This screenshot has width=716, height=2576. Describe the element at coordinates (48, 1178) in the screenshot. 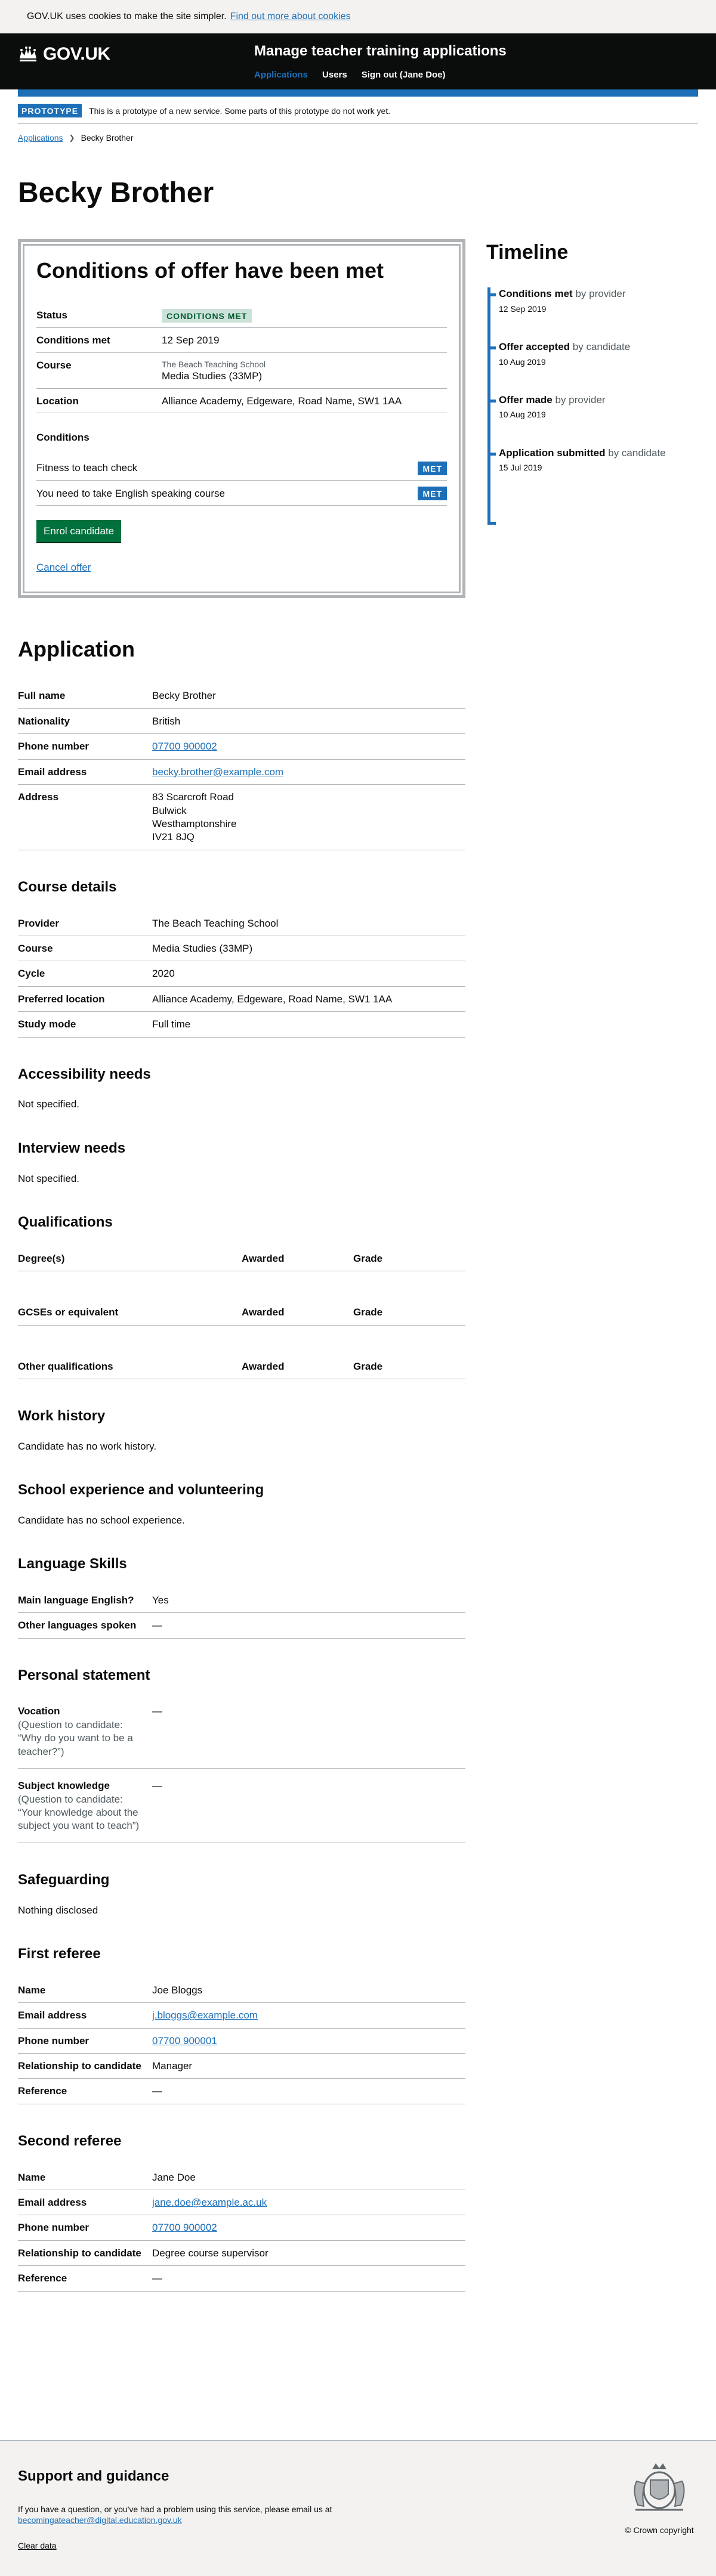

I see `interview-text: Not specified.` at that location.